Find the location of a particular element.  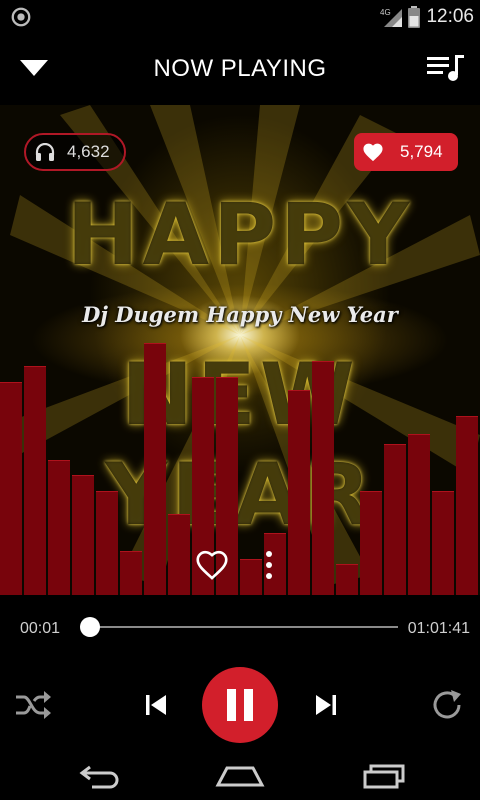

heart-filled-icon is located at coordinates (373, 152).